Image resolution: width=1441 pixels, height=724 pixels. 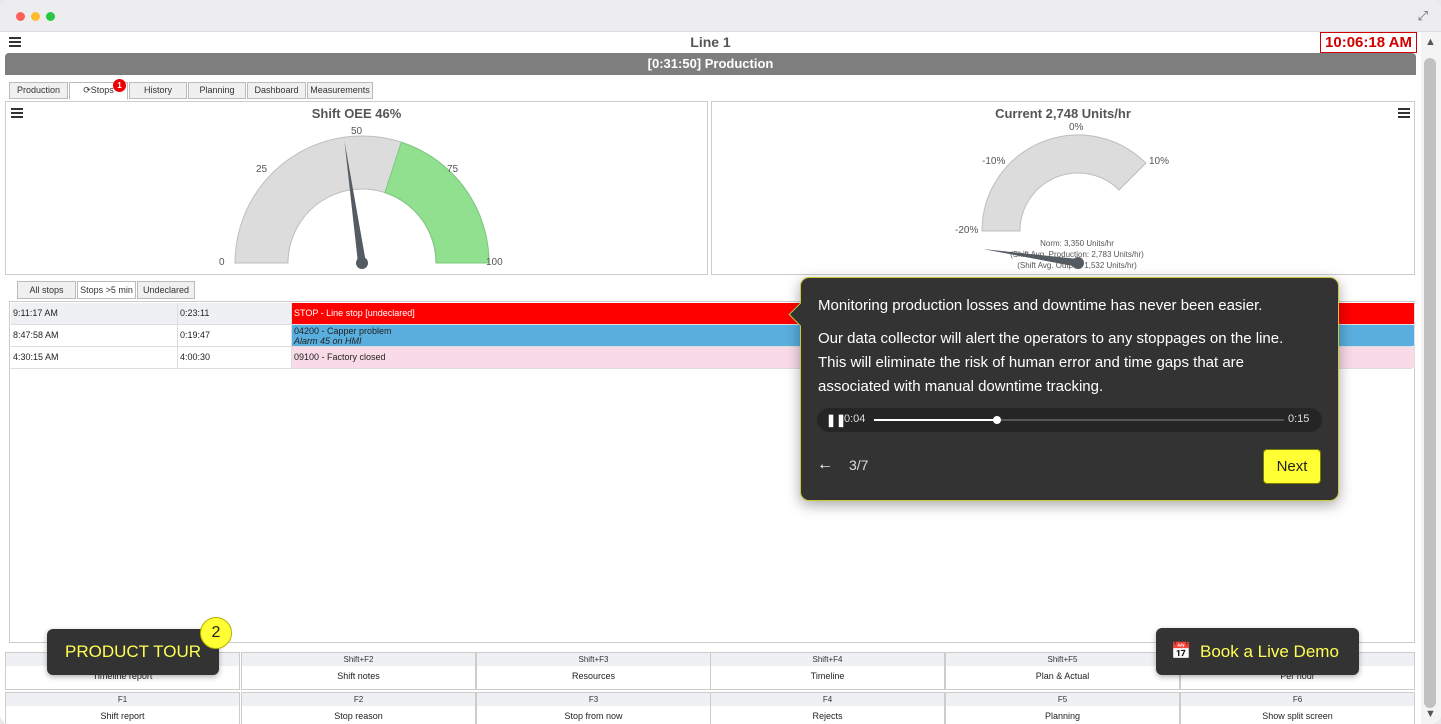 What do you see at coordinates (1064, 183) in the screenshot?
I see `rate-gauge-track` at bounding box center [1064, 183].